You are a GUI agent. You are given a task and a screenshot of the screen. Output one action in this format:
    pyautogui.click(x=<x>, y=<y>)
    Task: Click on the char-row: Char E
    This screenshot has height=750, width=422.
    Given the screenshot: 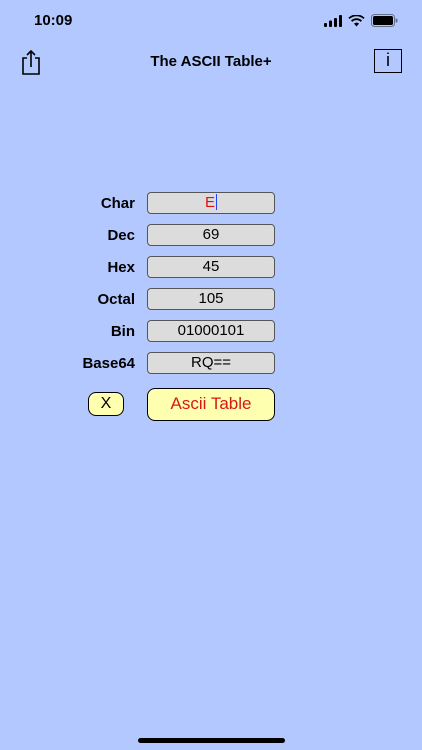 What is the action you would take?
    pyautogui.click(x=211, y=204)
    